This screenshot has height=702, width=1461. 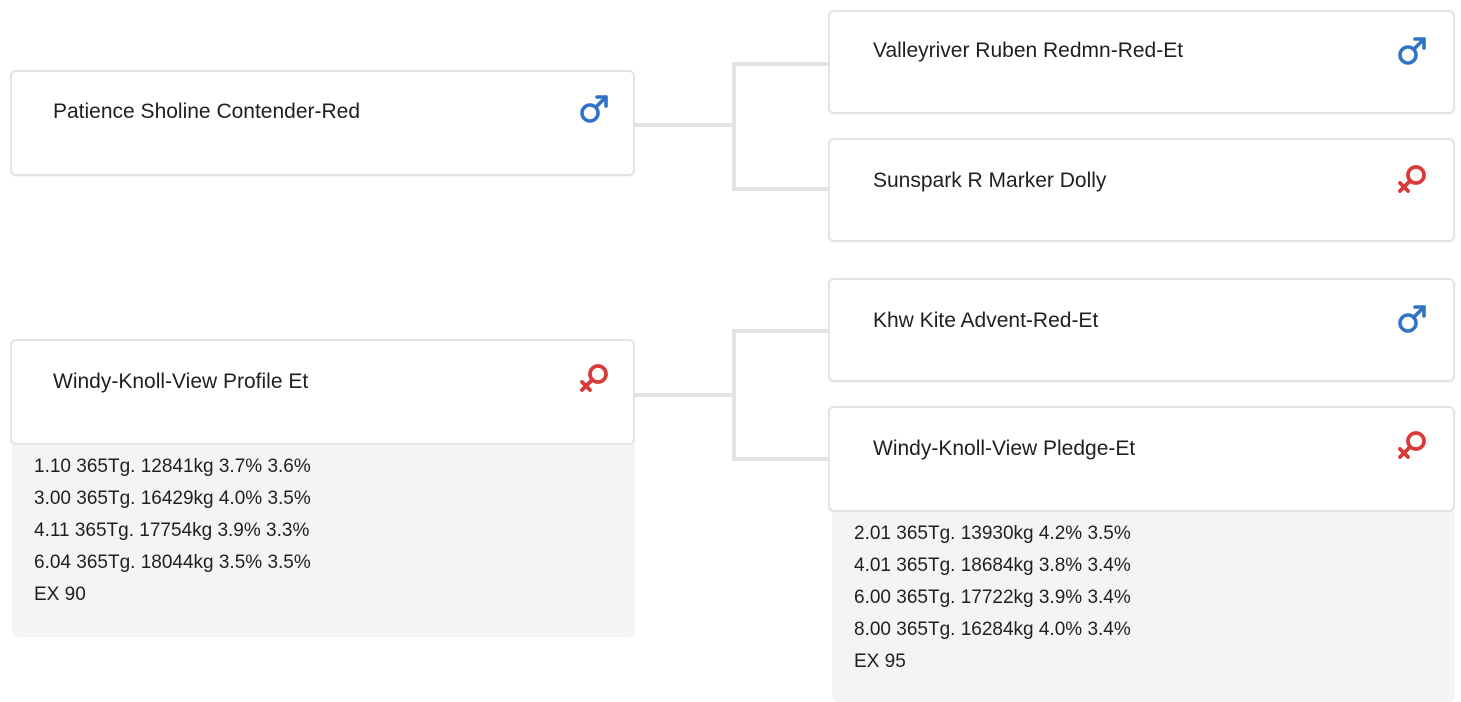 What do you see at coordinates (780, 126) in the screenshot?
I see `connector-sire-bracket` at bounding box center [780, 126].